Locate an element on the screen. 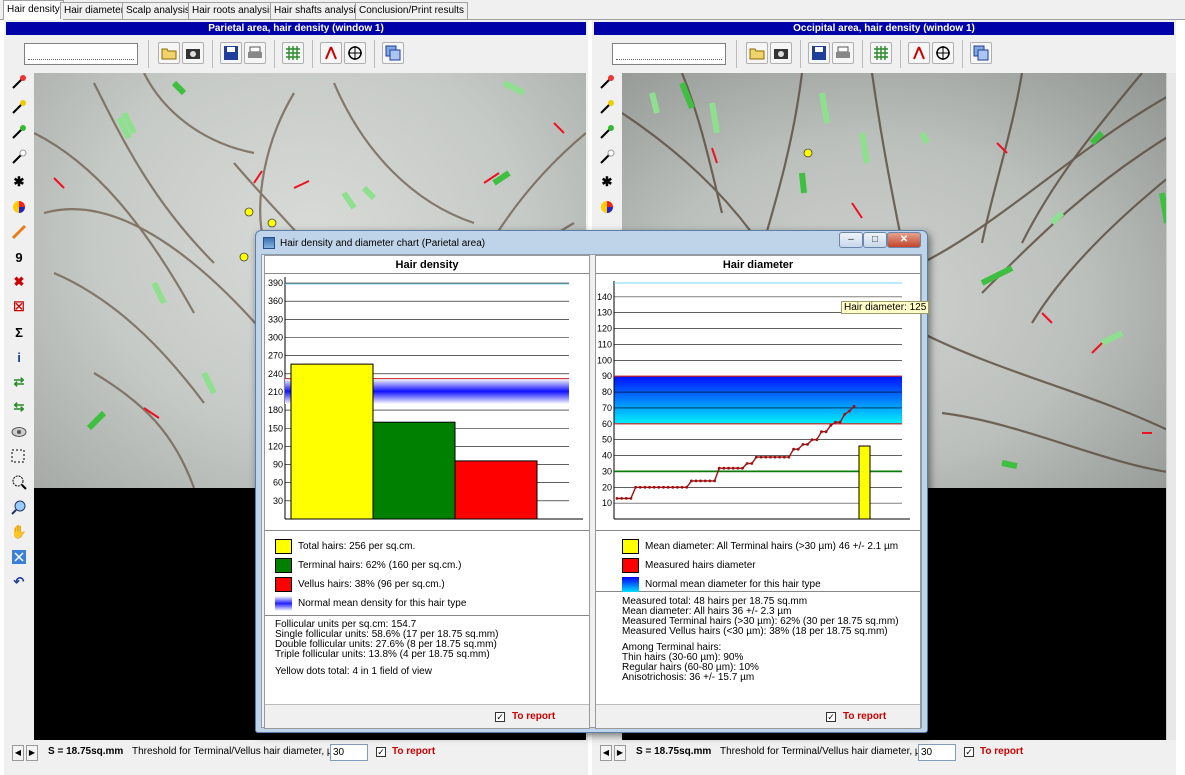  close-button: ✕ is located at coordinates (904, 240).